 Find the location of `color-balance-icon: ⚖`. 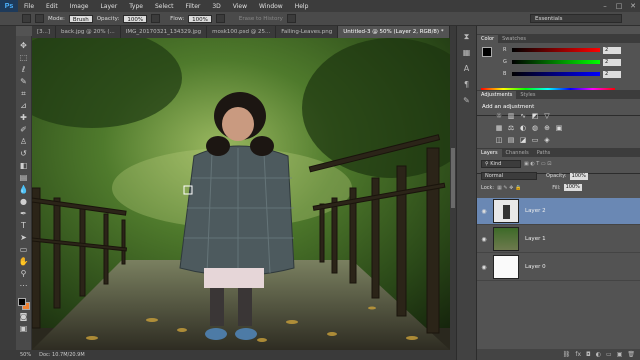

color-balance-icon: ⚖ is located at coordinates (511, 128).